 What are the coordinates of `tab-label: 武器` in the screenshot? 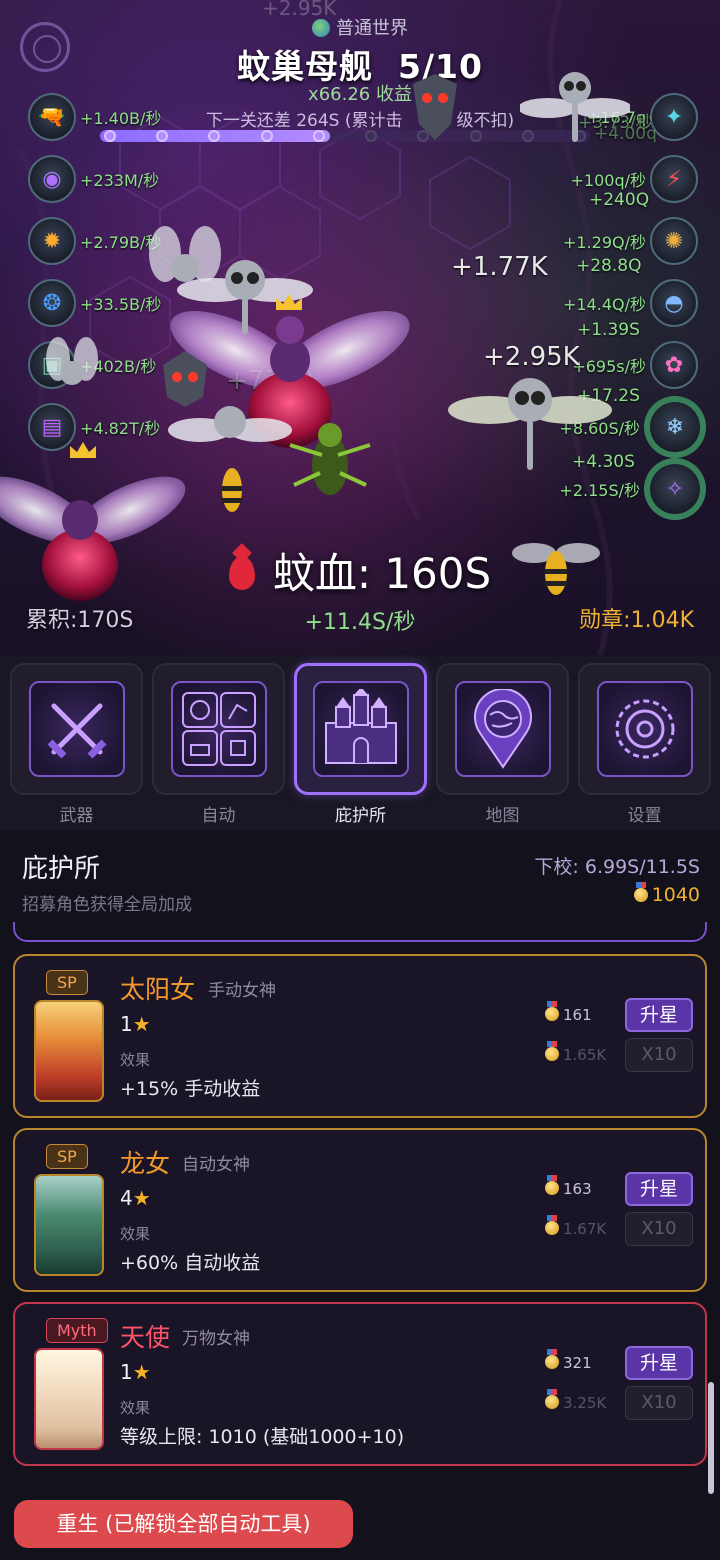 It's located at (76, 816).